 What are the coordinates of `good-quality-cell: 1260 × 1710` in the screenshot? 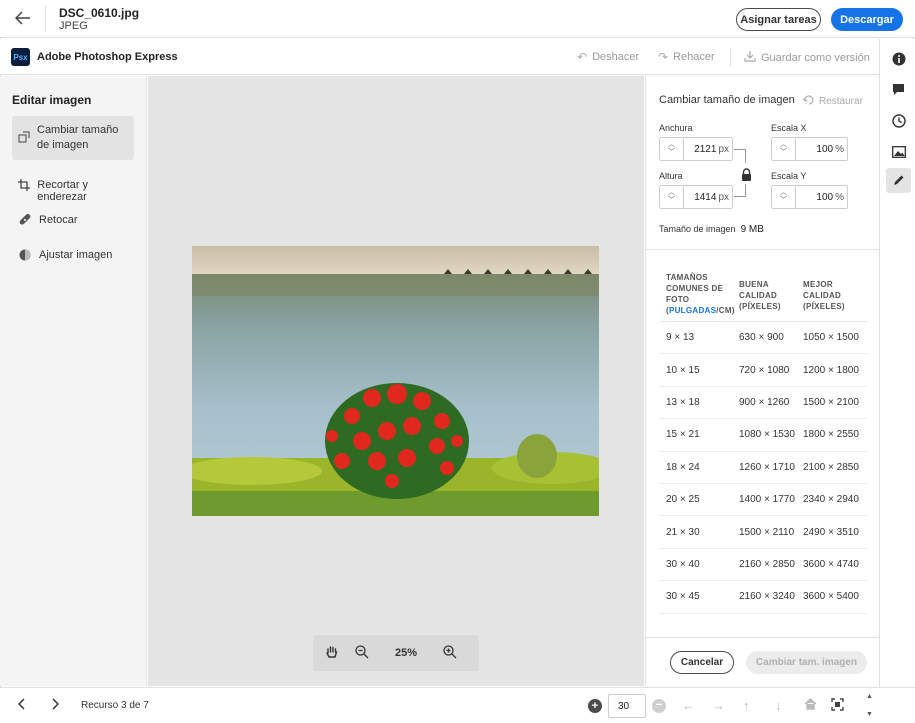 It's located at (767, 467).